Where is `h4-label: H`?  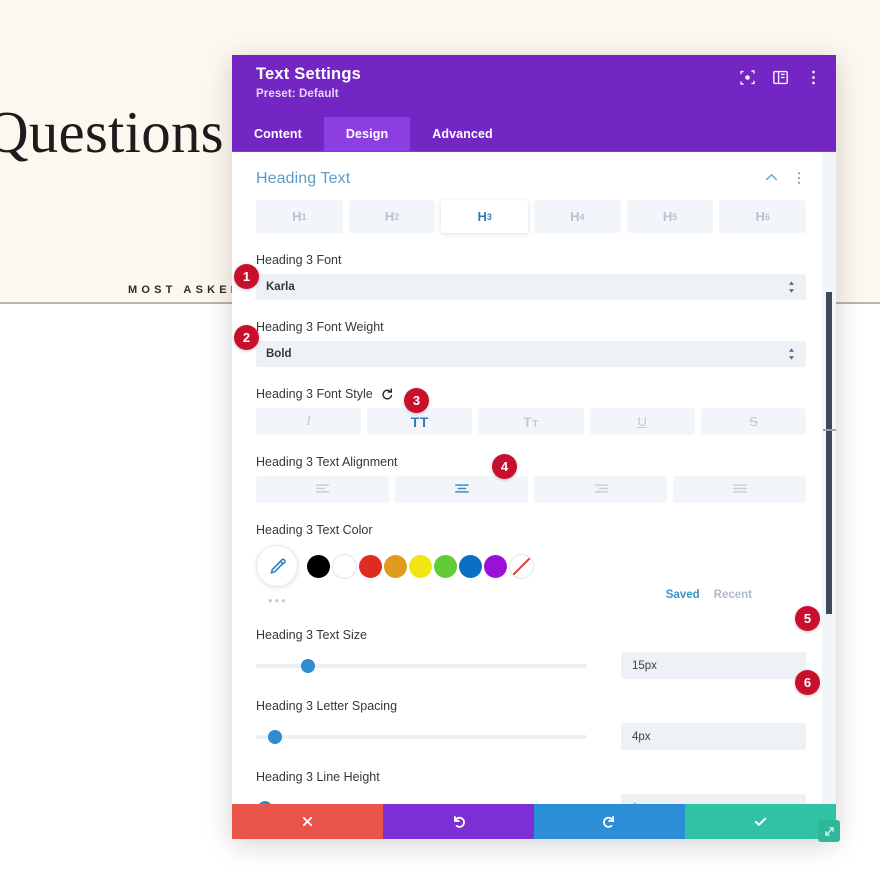
h4-label: H is located at coordinates (575, 216).